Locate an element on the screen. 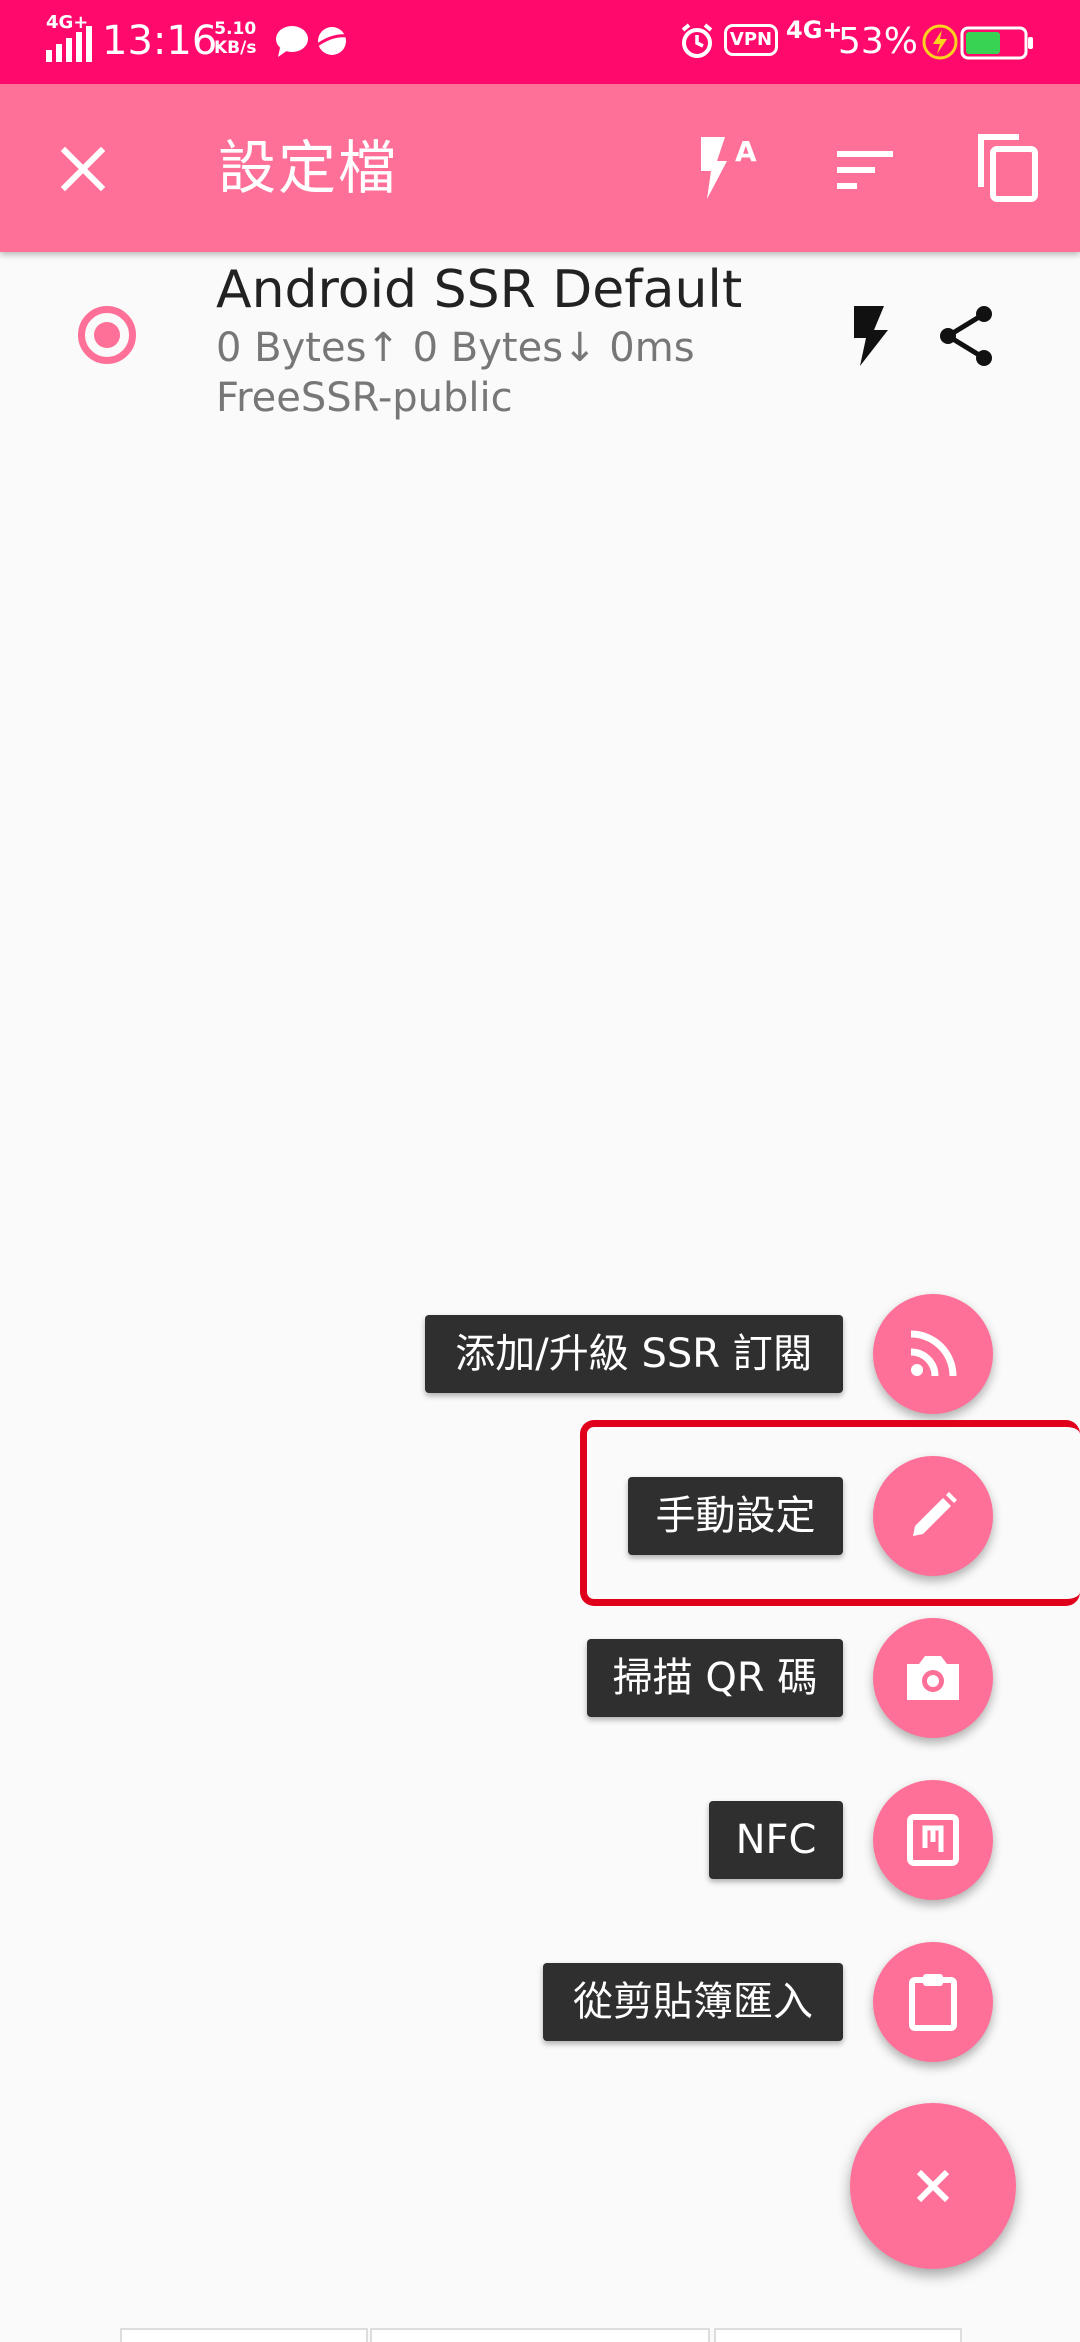  alarm-icon is located at coordinates (697, 40).